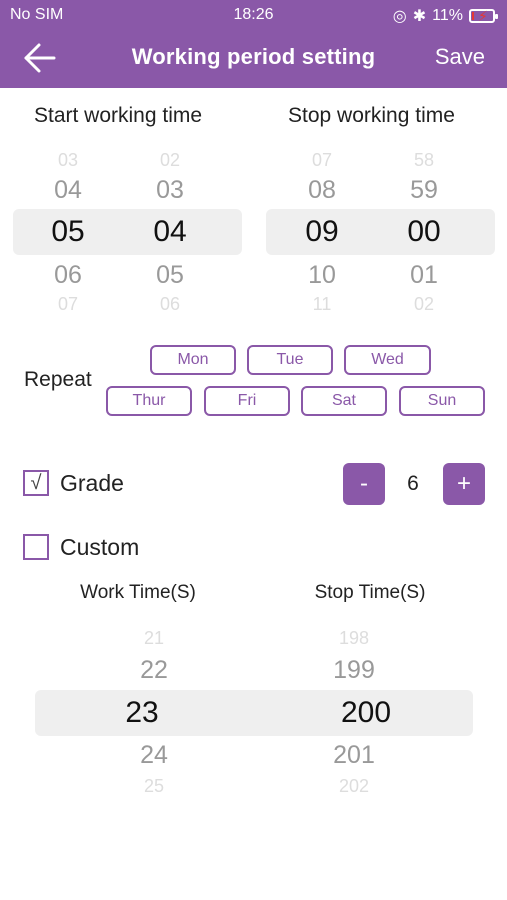 Image resolution: width=507 pixels, height=900 pixels. I want to click on grade-decrement-button: -, so click(364, 484).